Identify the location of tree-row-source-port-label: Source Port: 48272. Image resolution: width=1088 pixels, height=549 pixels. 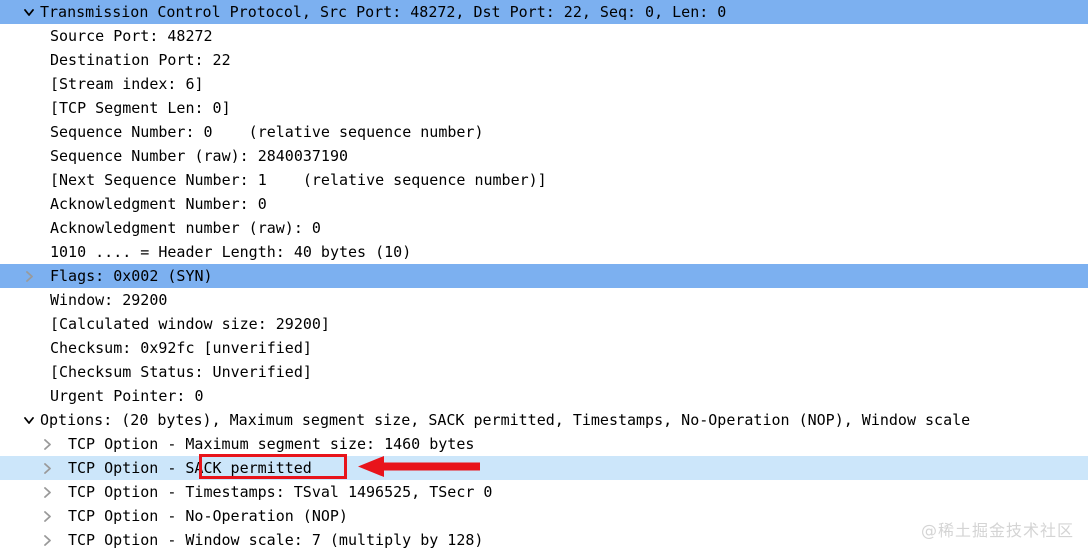
(131, 36).